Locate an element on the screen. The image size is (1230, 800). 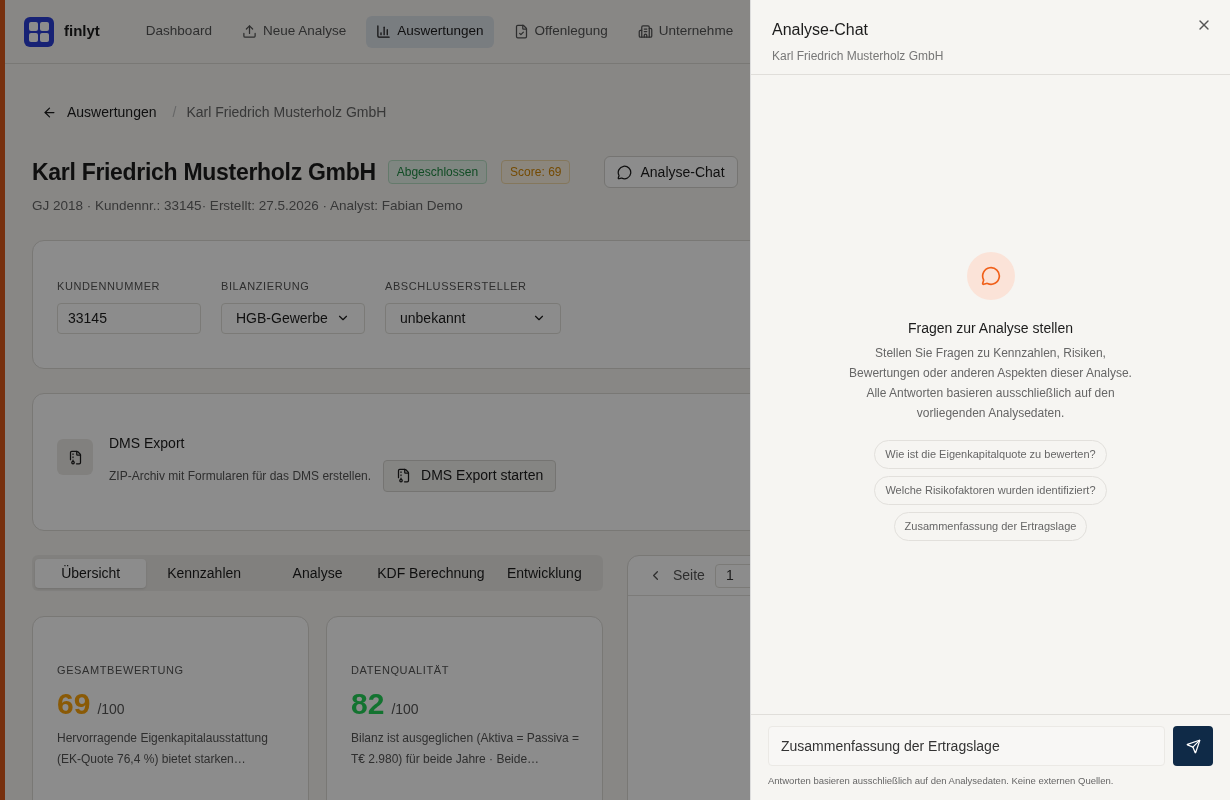
tab: Kennzahlen is located at coordinates (204, 573).